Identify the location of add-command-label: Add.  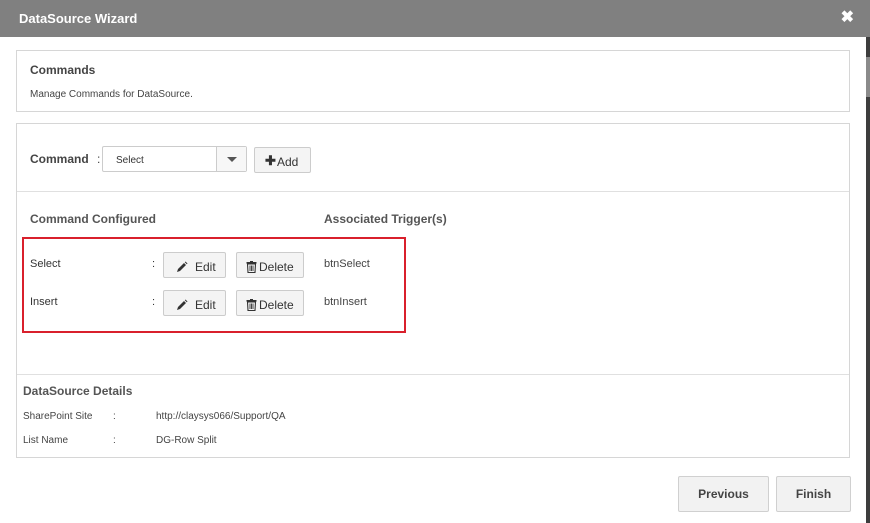
(288, 162).